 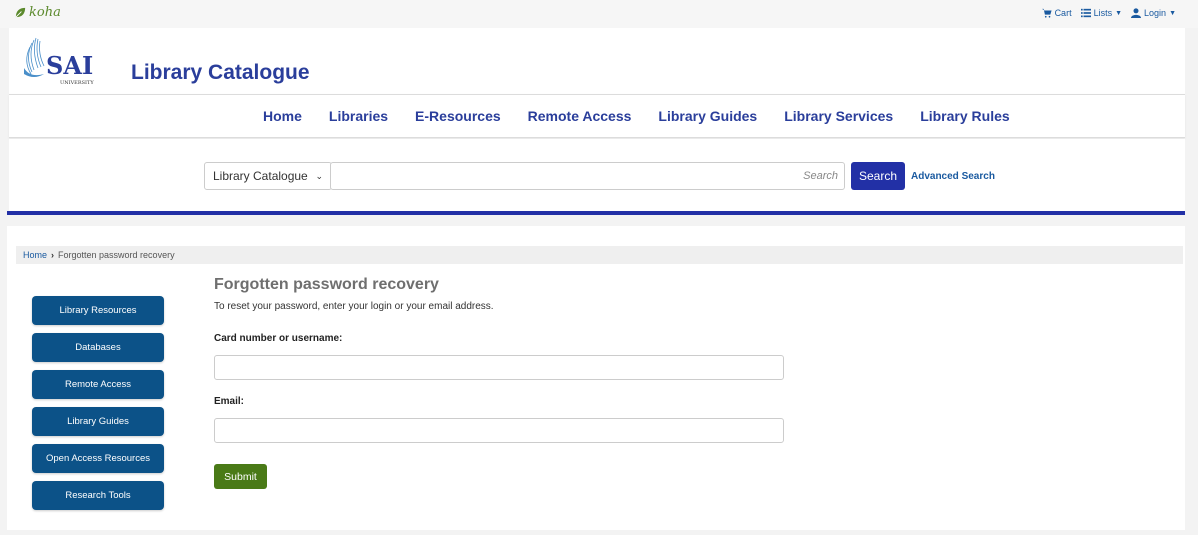 I want to click on top-links: Cart Lists ▼ Login ▼, so click(x=1108, y=13).